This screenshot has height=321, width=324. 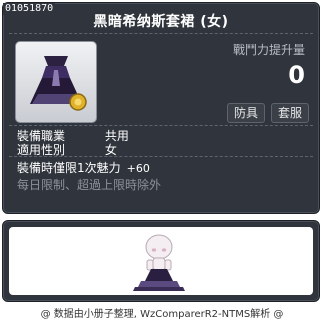 I want to click on charm-bonus: 裝備時僅限1次魅力 +60, so click(x=83, y=167).